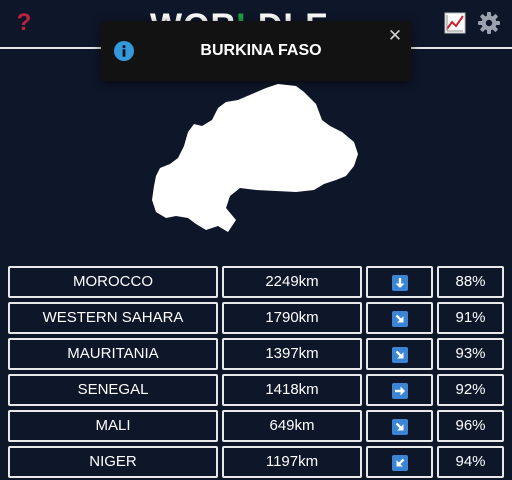  I want to click on guess-proximity: 88%, so click(470, 282).